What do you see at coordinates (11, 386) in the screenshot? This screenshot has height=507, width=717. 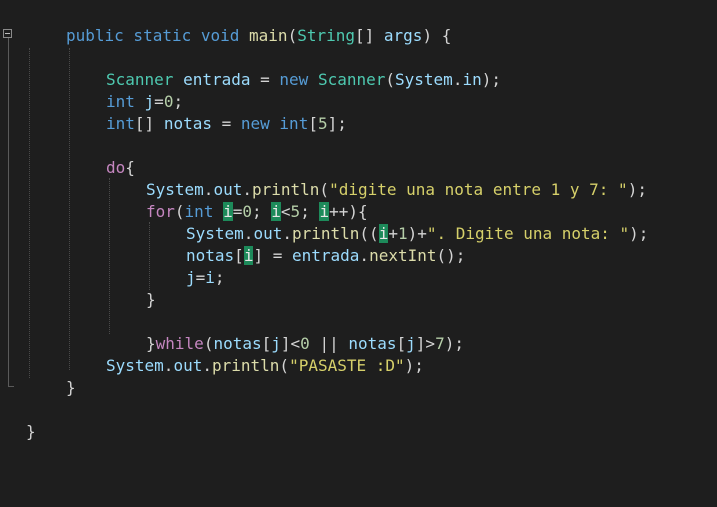 I see `fold-gutter-end` at bounding box center [11, 386].